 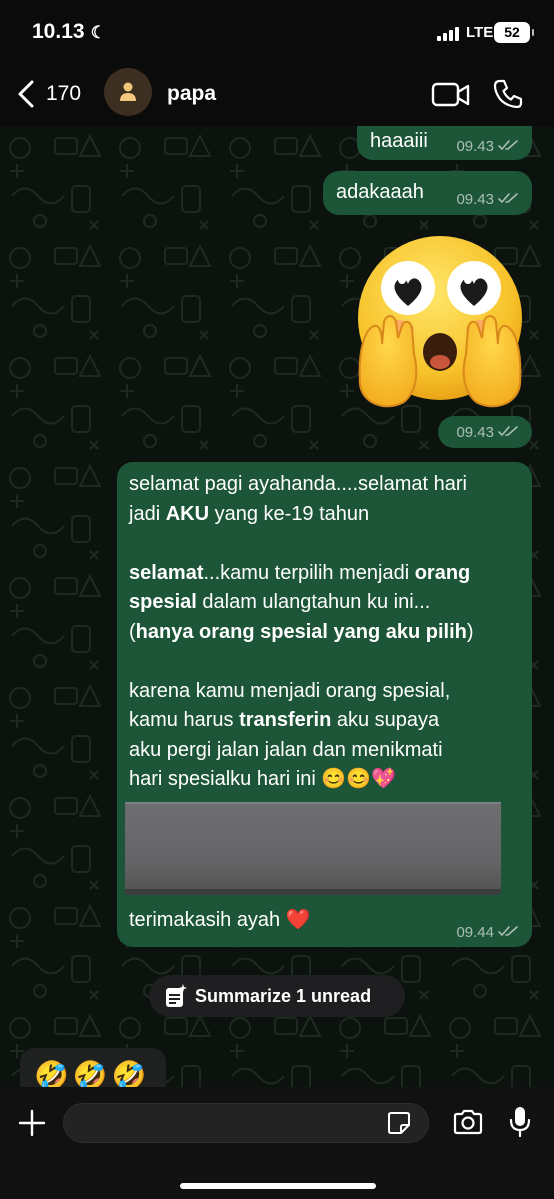 What do you see at coordinates (290, 690) in the screenshot?
I see `message-line: karena kamu menjadi orang spesial,` at bounding box center [290, 690].